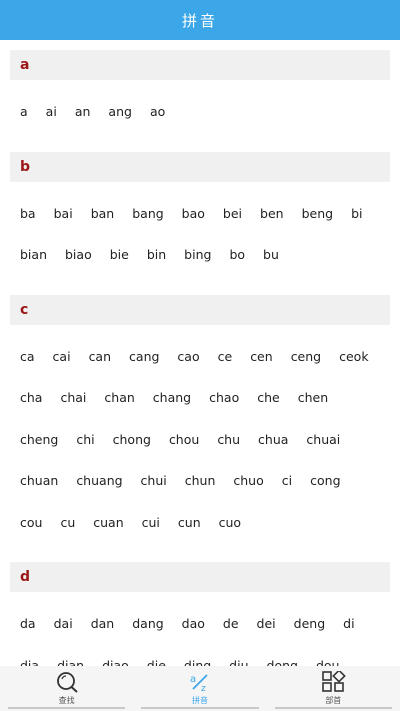 This screenshot has width=400, height=711. I want to click on syllable-item: chuo, so click(248, 481).